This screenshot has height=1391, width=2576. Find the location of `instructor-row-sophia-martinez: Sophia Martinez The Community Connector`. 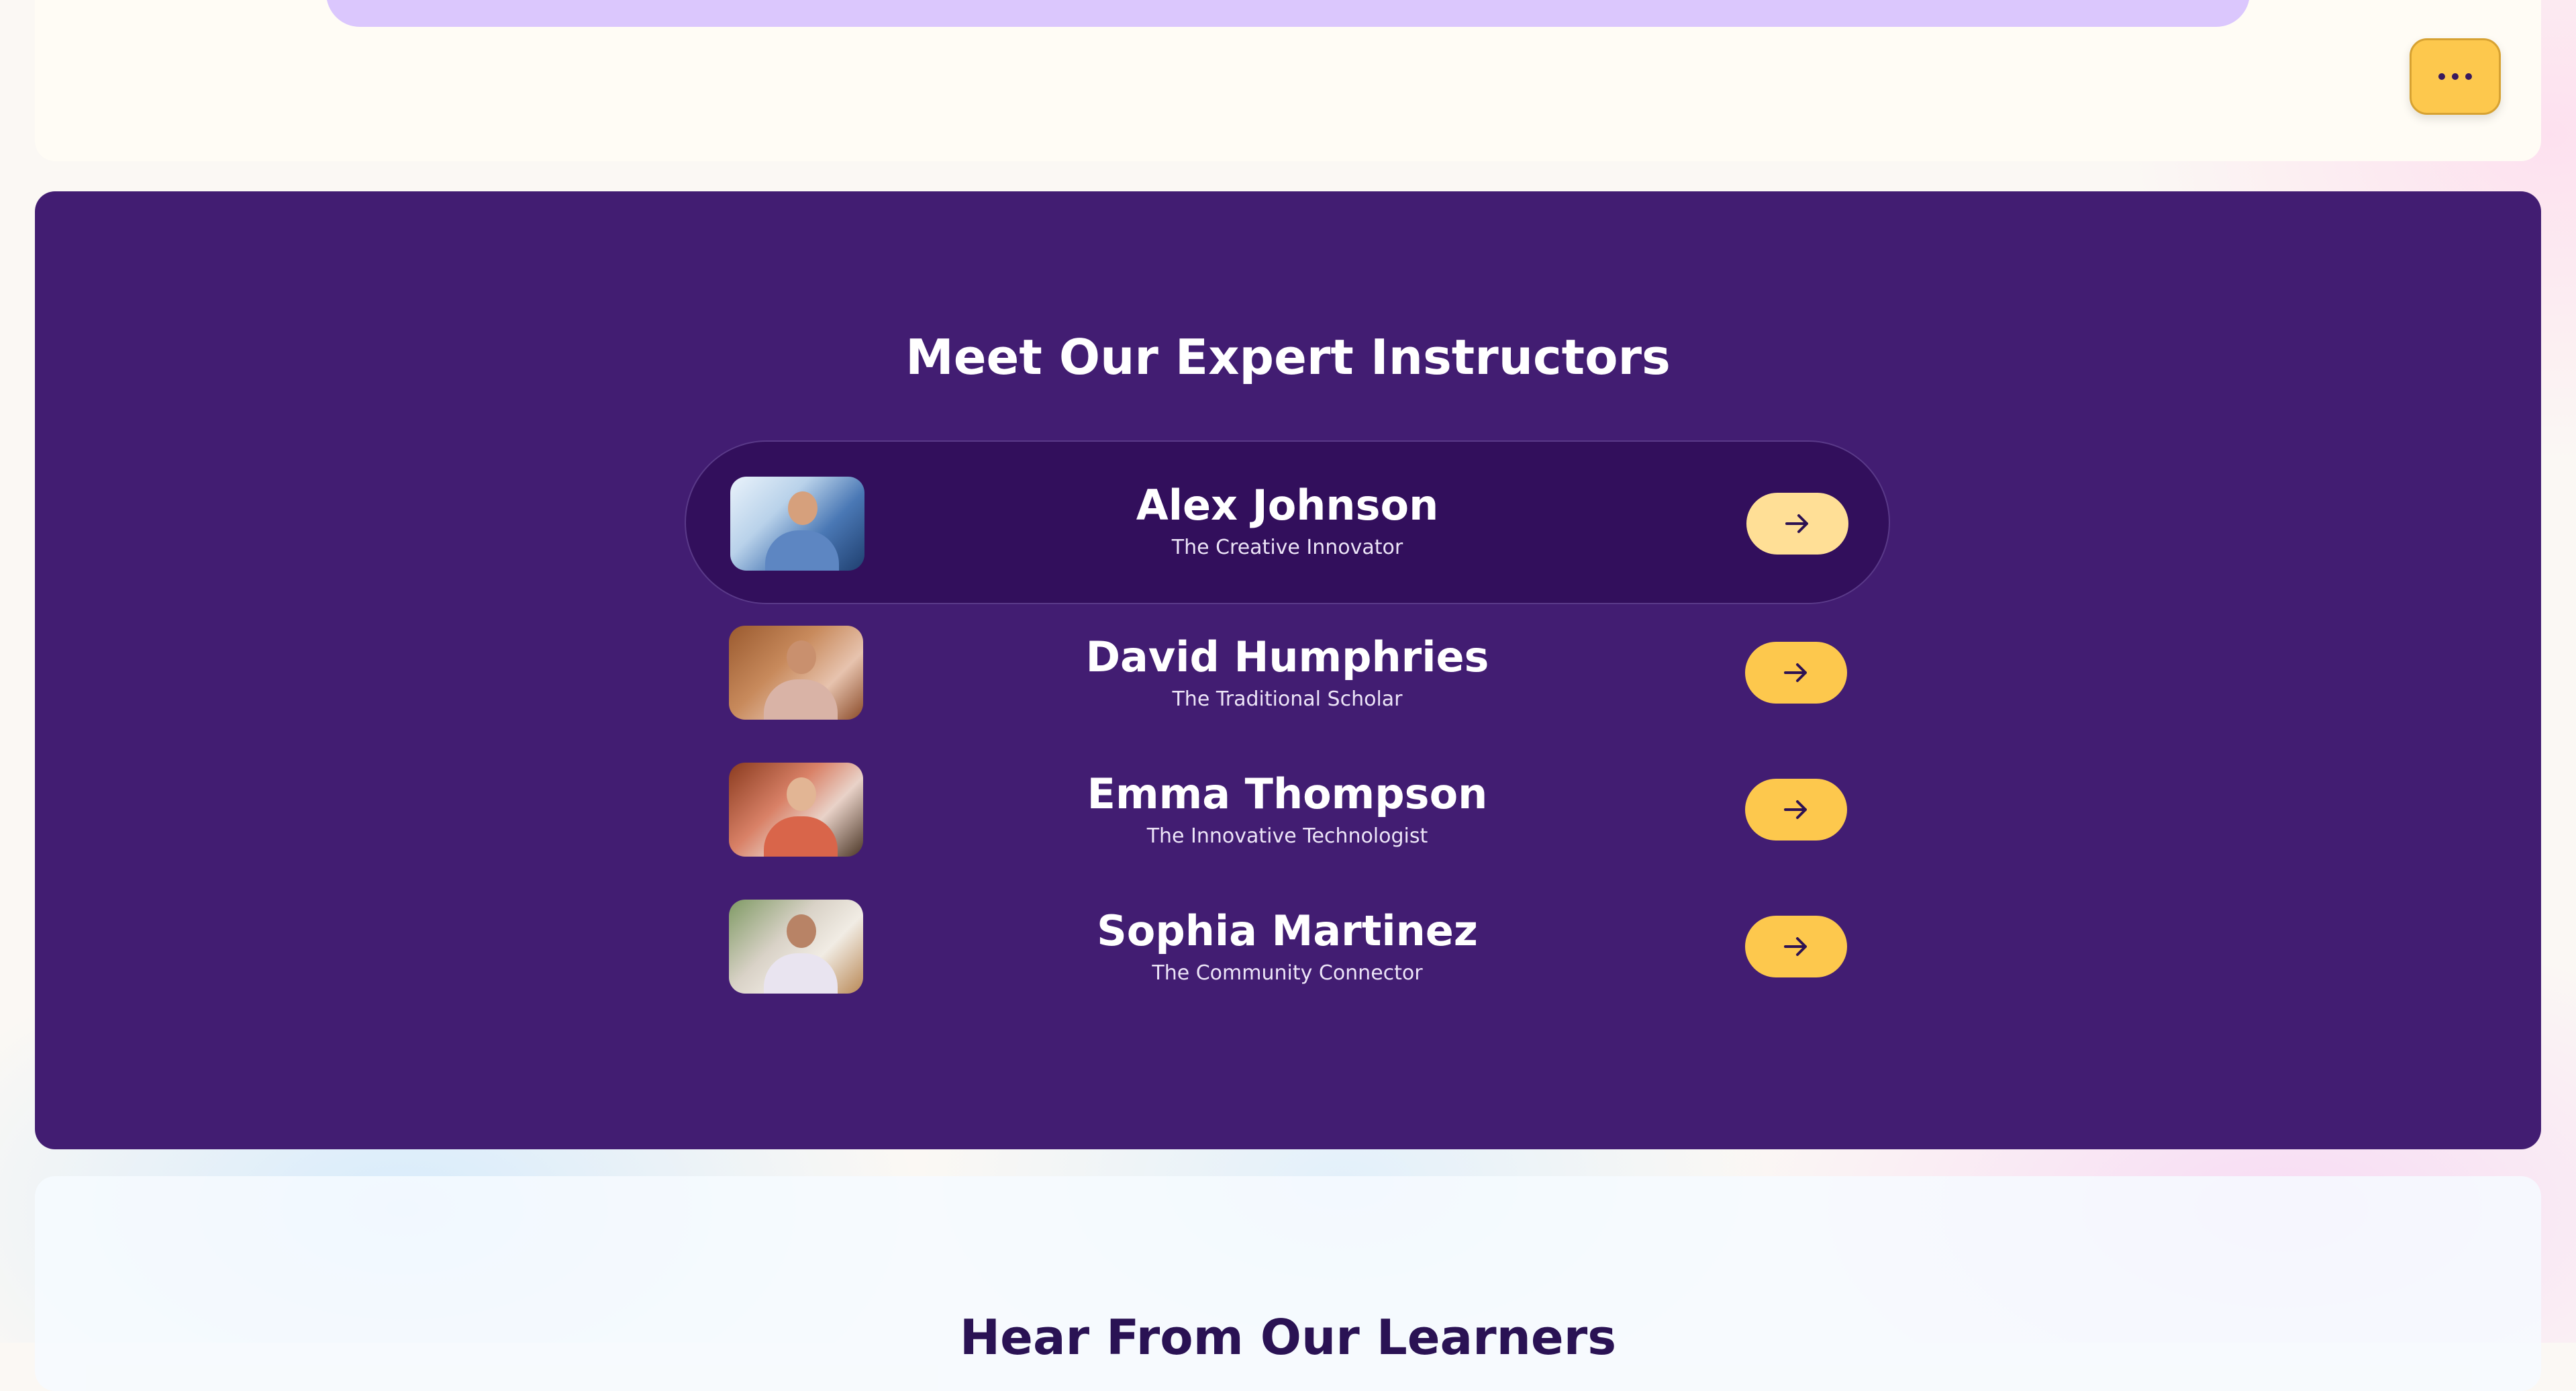

instructor-row-sophia-martinez: Sophia Martinez The Community Connector is located at coordinates (1287, 954).